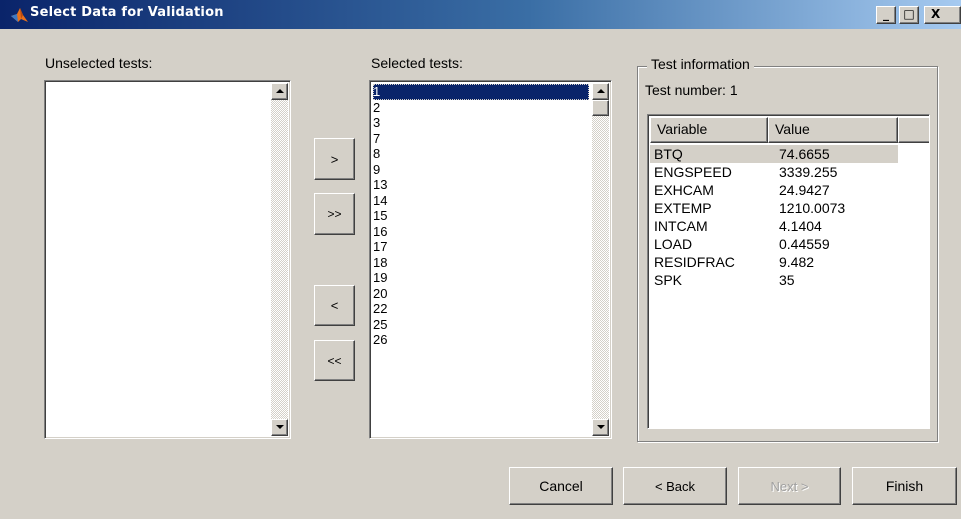 This screenshot has width=961, height=519. Describe the element at coordinates (681, 226) in the screenshot. I see `variable-cell: INTCAM` at that location.